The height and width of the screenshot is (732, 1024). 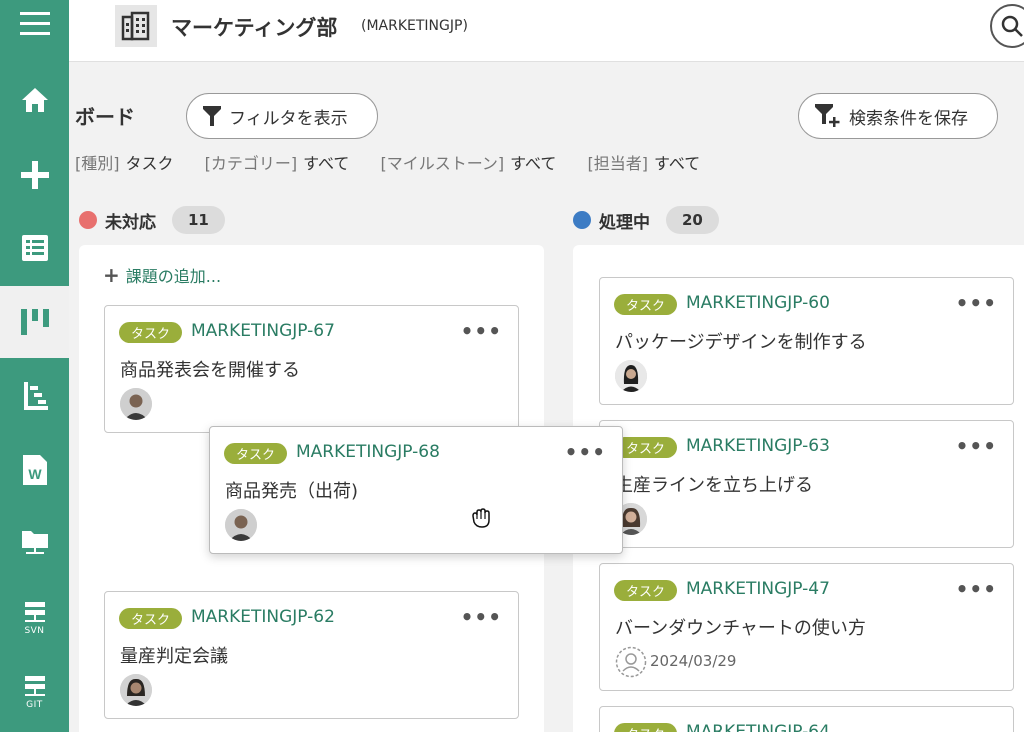 What do you see at coordinates (758, 303) in the screenshot?
I see `issue-key: MARKETINGJP-60` at bounding box center [758, 303].